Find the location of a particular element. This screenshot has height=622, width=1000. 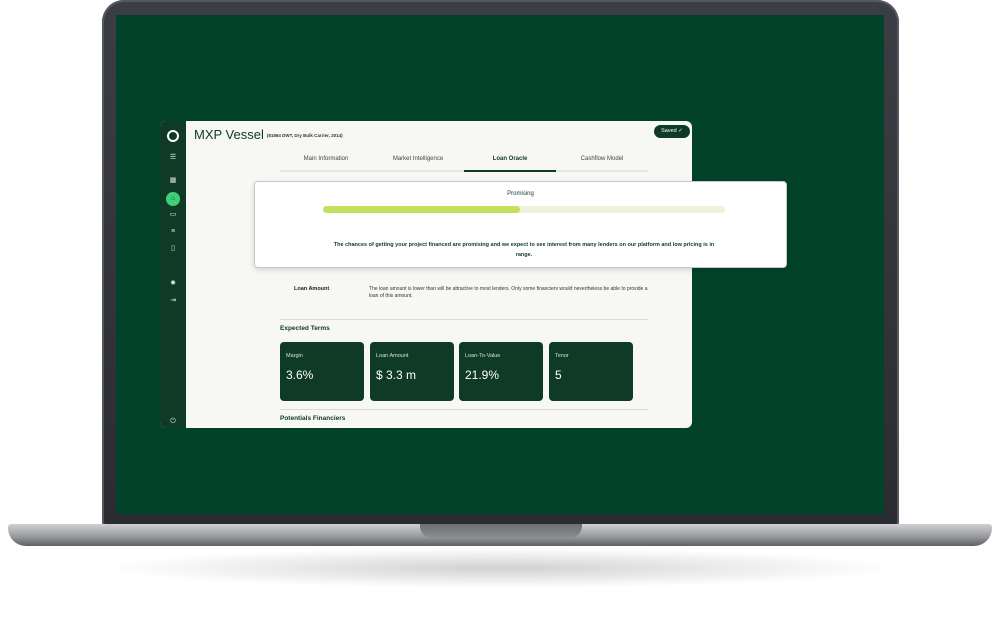

loan-amount-label: Loan Amount is located at coordinates (312, 289).